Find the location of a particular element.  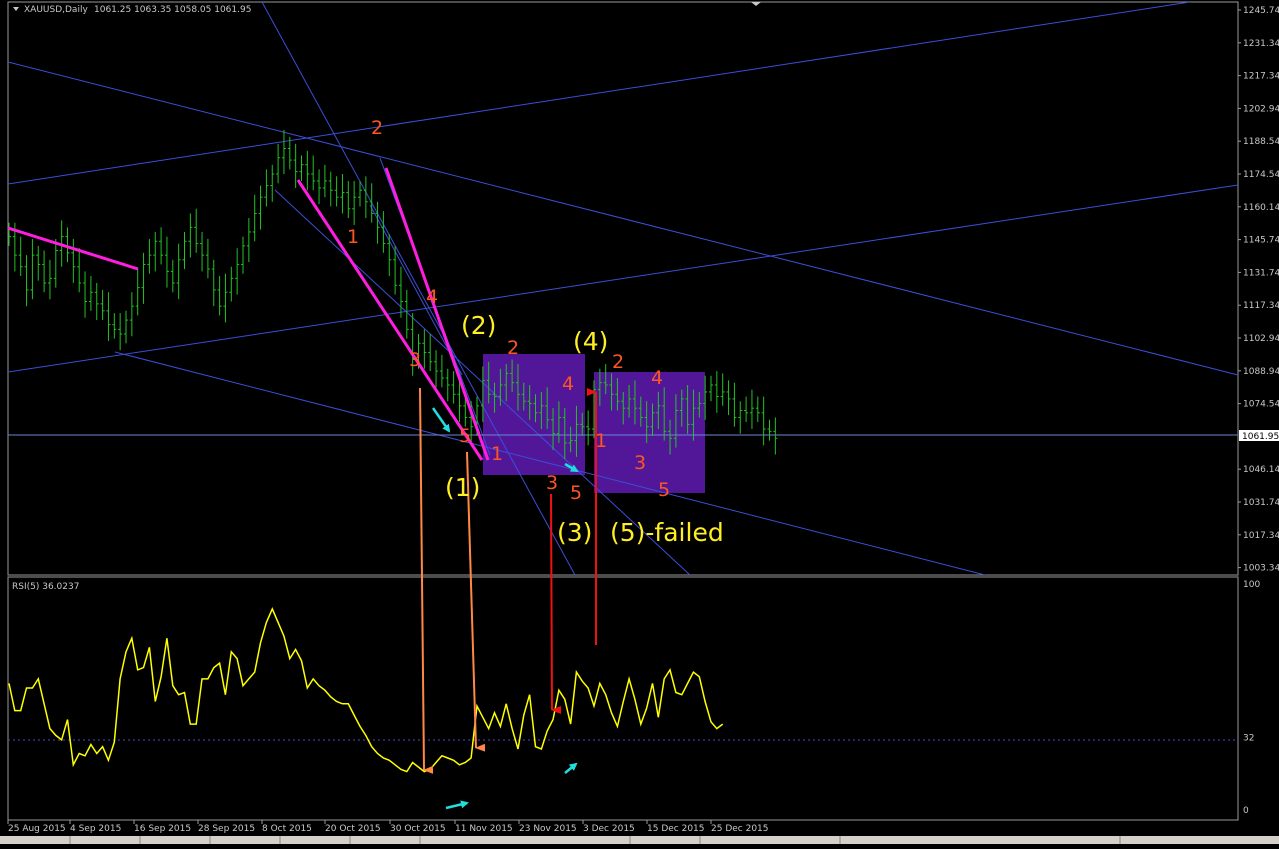

y-tick-label: 1117.34 is located at coordinates (1261, 306).